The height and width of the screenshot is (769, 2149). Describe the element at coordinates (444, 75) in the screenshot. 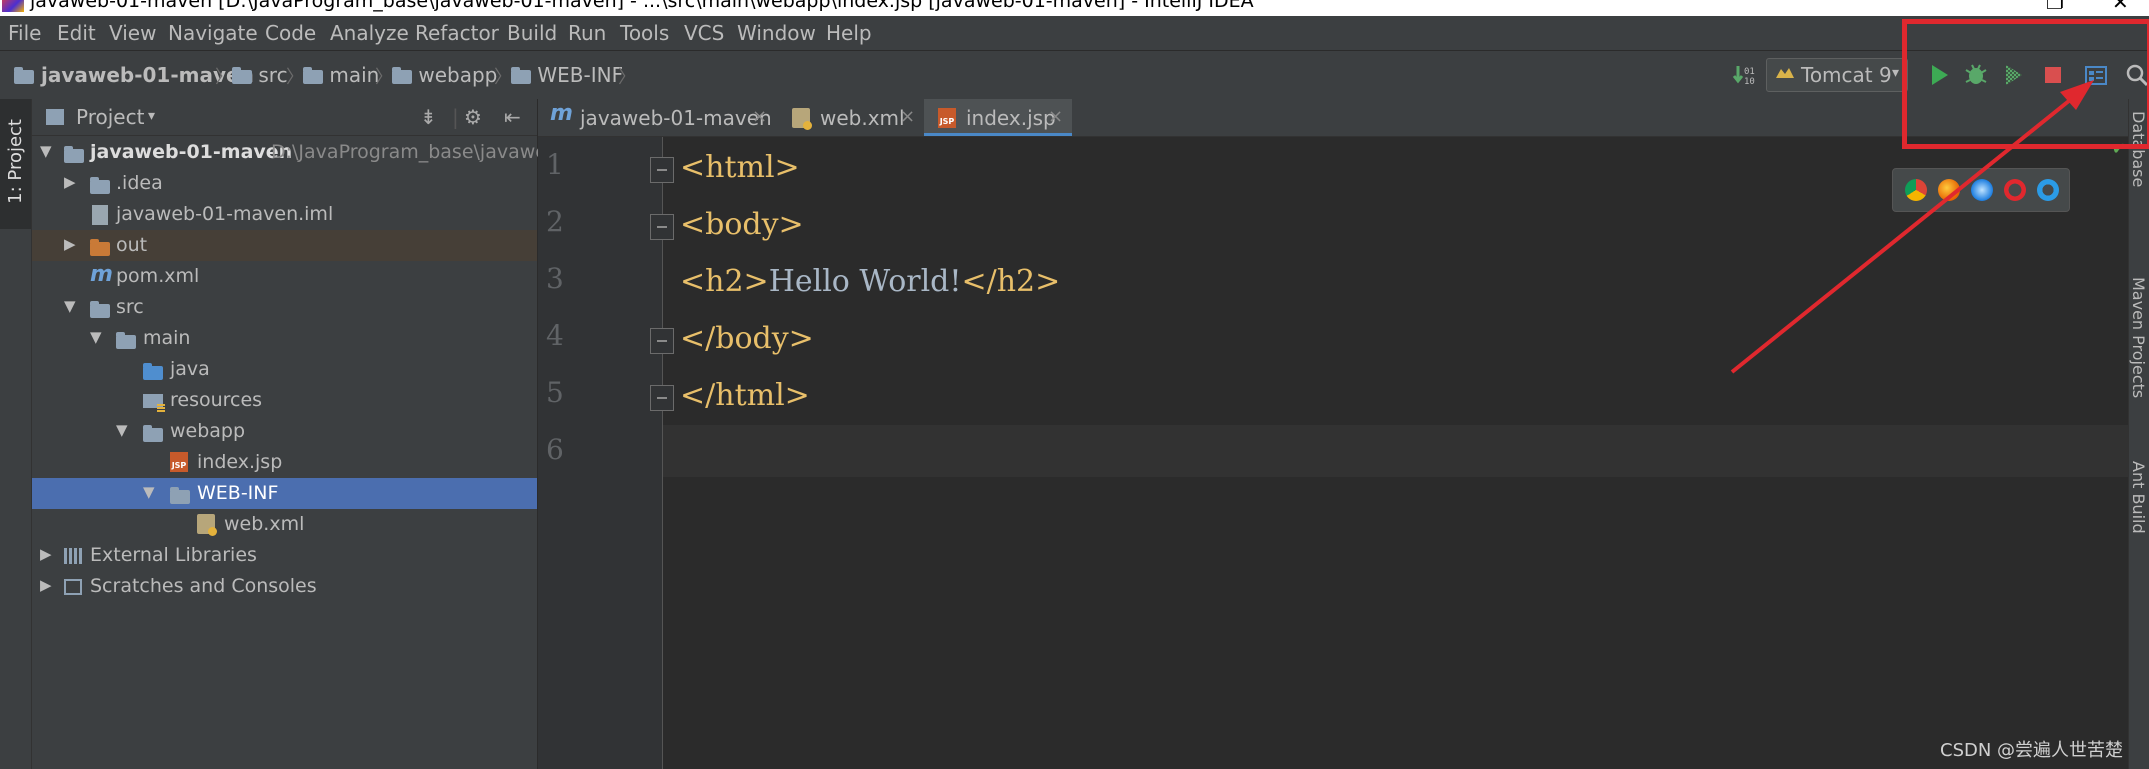

I see `breadcrumb-webapp: webapp` at that location.